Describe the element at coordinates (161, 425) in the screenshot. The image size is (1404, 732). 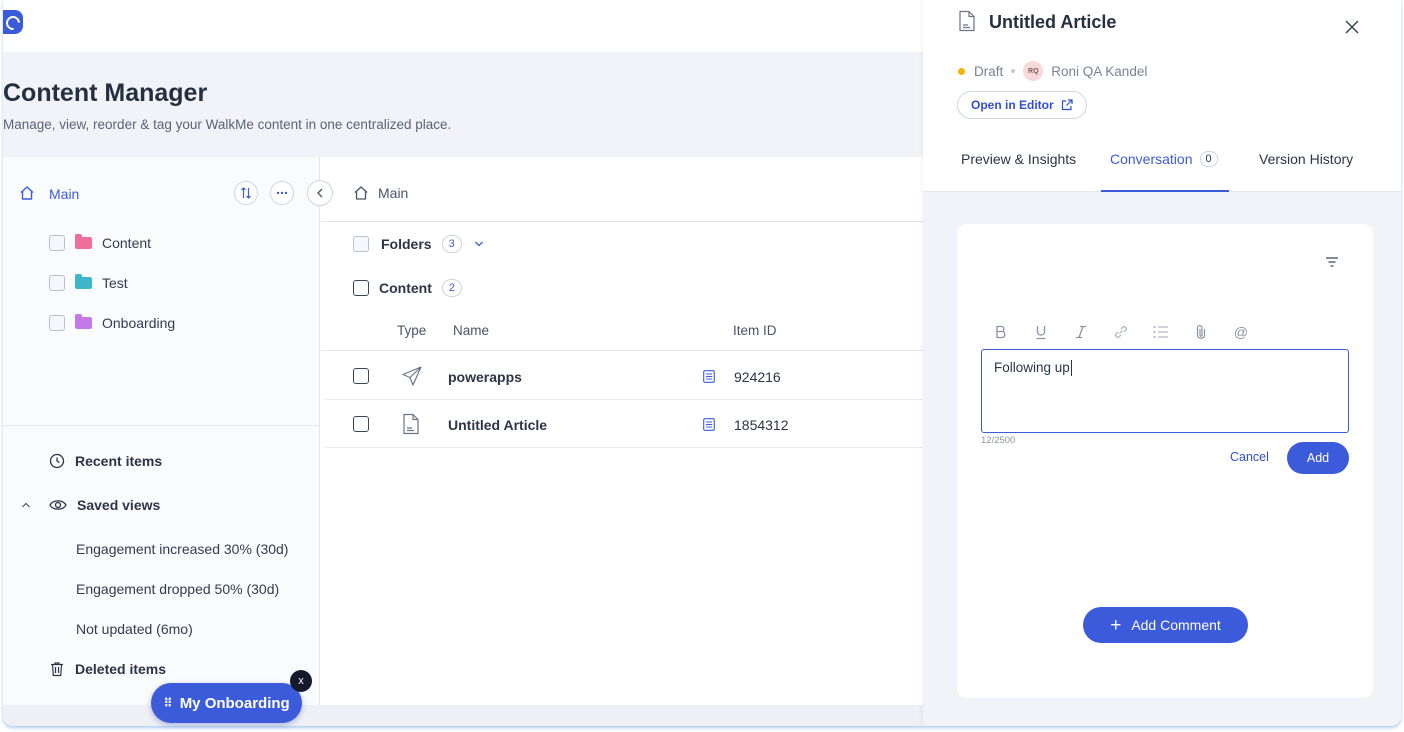
I see `sidebar-divider` at that location.